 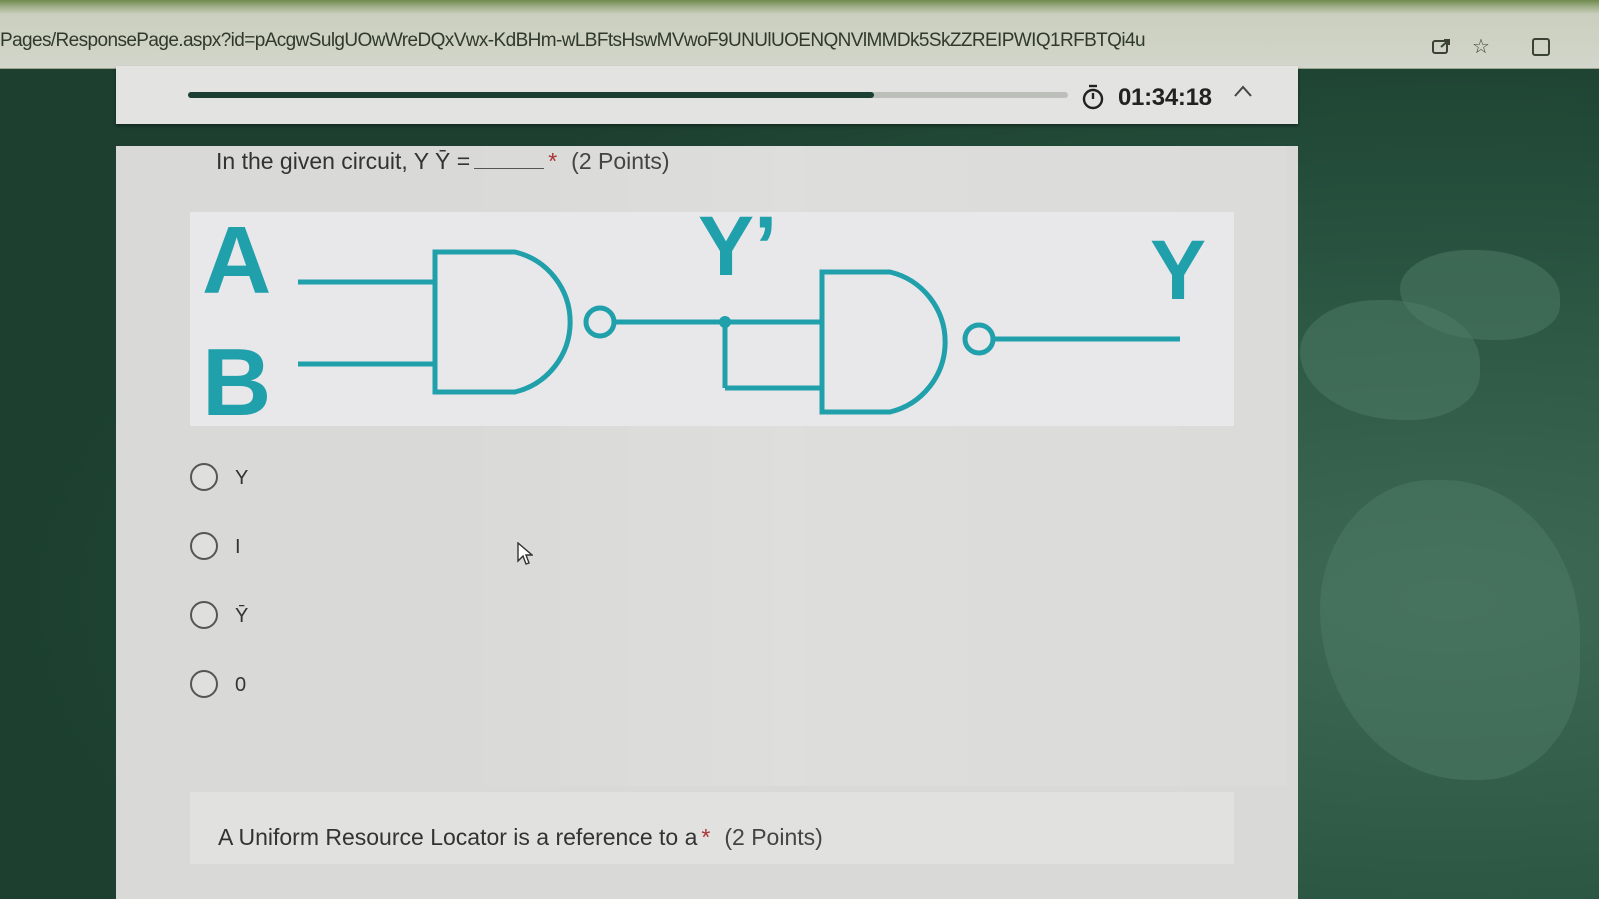 I want to click on mouse-cursor-icon, so click(x=525, y=553).